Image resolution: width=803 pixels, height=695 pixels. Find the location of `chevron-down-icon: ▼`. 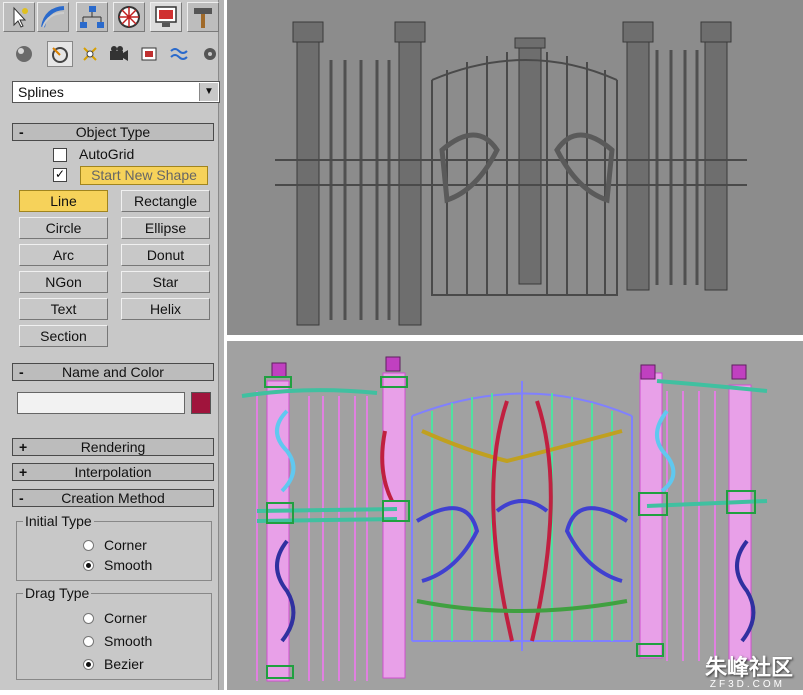

chevron-down-icon: ▼ is located at coordinates (208, 92).